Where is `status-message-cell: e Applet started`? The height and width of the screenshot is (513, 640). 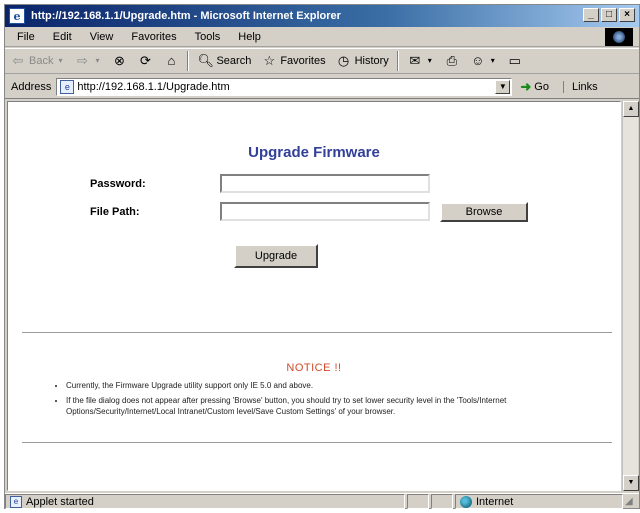 status-message-cell: e Applet started is located at coordinates (205, 501).